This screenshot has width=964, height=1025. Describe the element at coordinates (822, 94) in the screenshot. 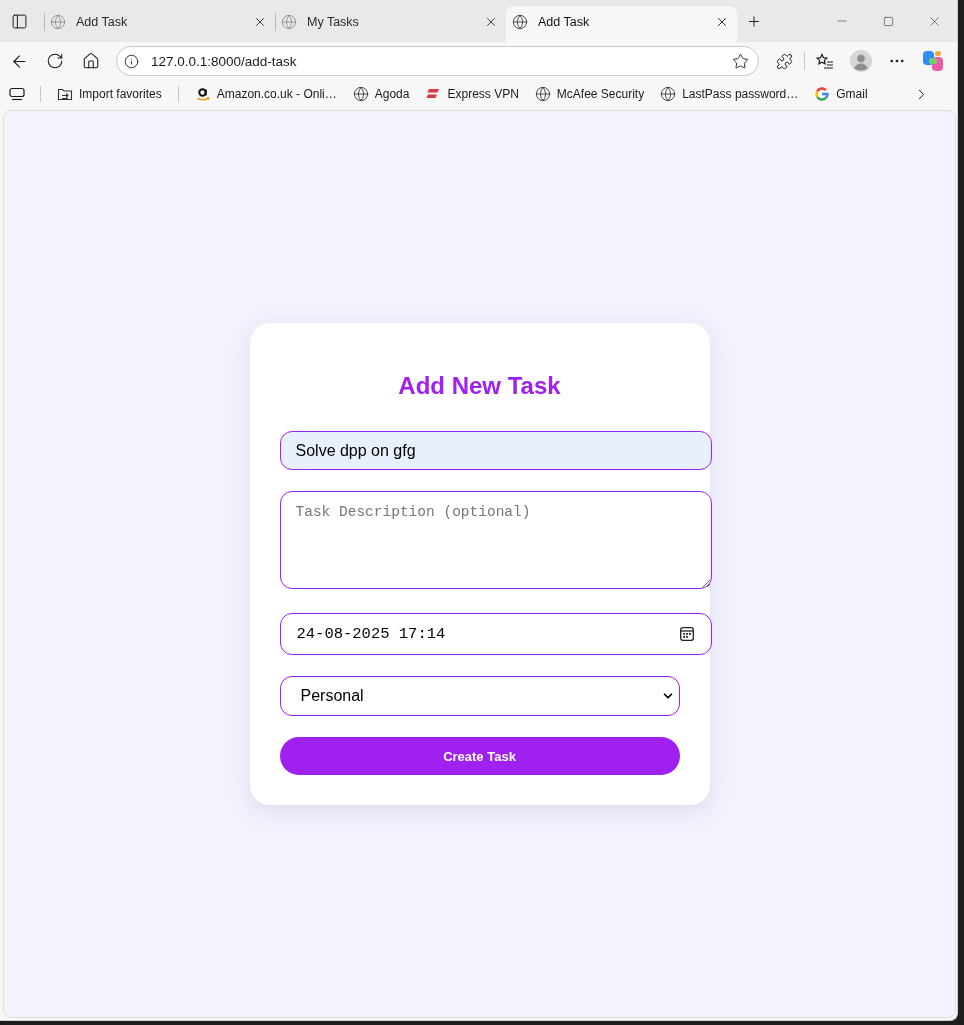

I see `g-logo-icon` at that location.